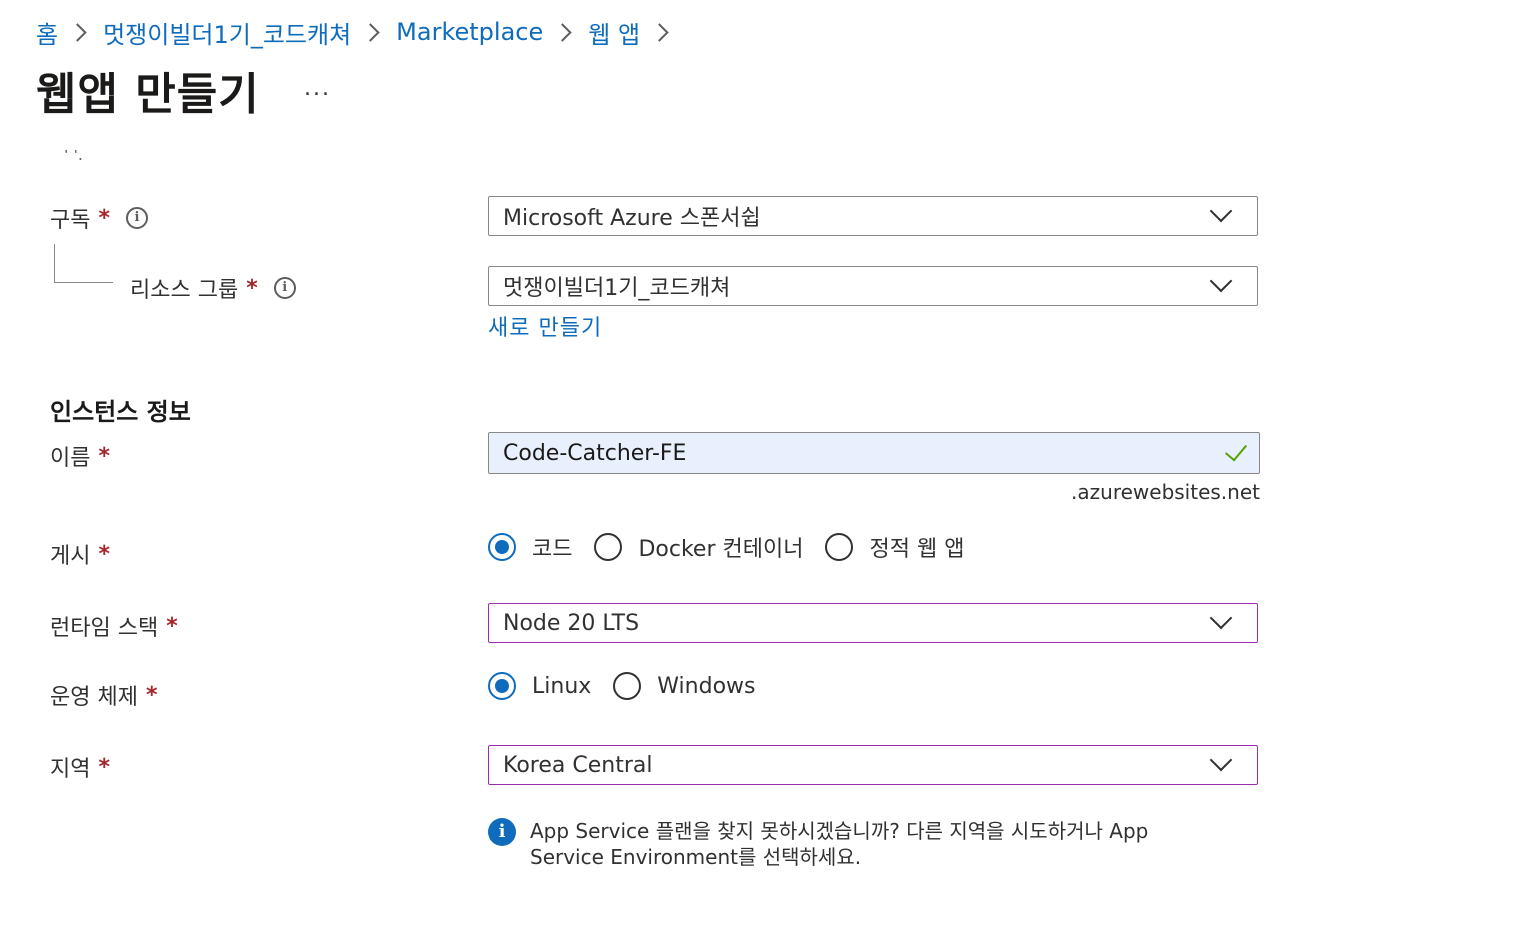 The width and height of the screenshot is (1530, 941). Describe the element at coordinates (1165, 492) in the screenshot. I see `domain-suffix: .azurewebsites.net` at that location.